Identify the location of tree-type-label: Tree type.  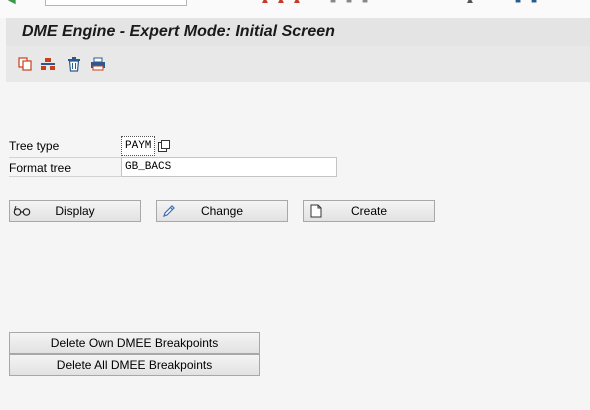
(34, 146).